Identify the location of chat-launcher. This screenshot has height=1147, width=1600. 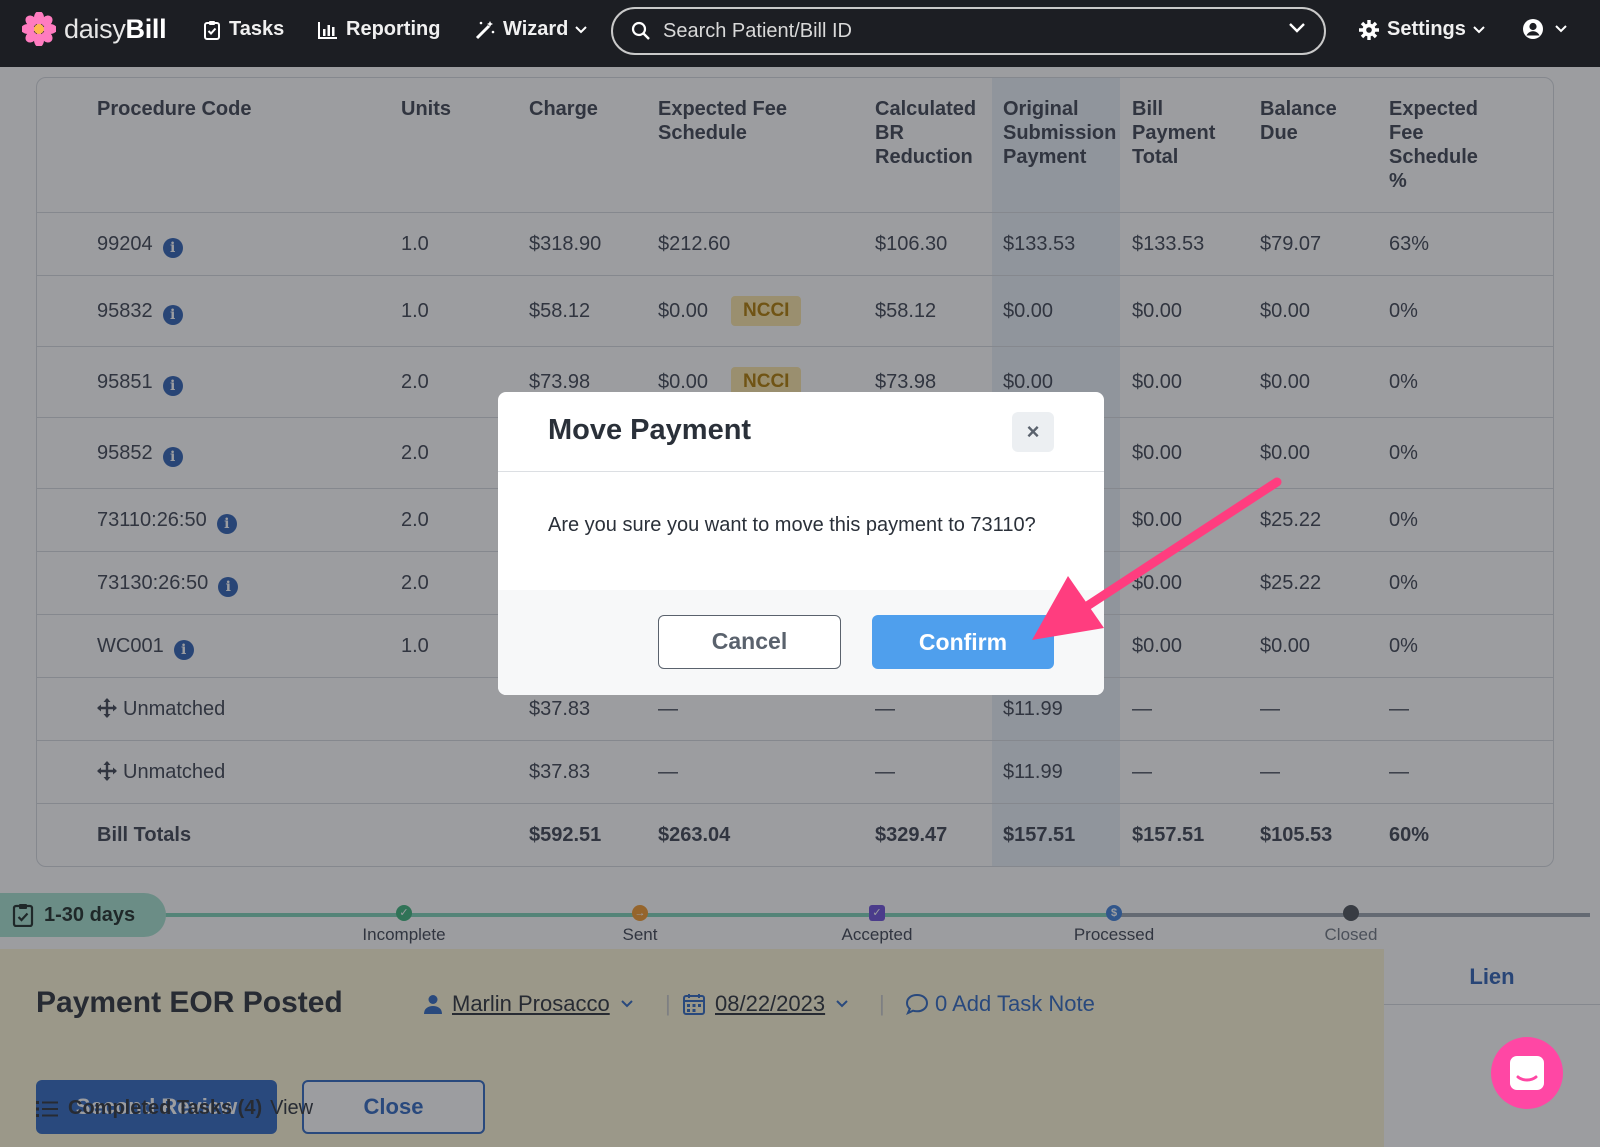
(1527, 1073).